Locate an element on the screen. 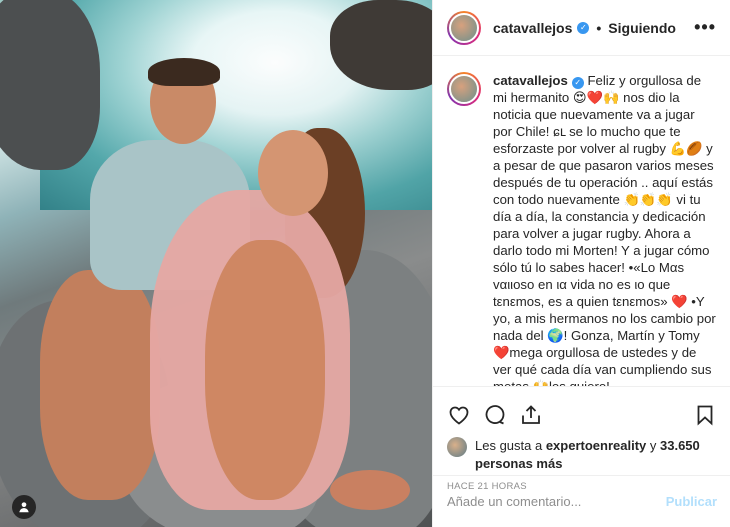 The width and height of the screenshot is (730, 527). post-header: catavallejos ✓ • Siguiendo ••• is located at coordinates (581, 28).